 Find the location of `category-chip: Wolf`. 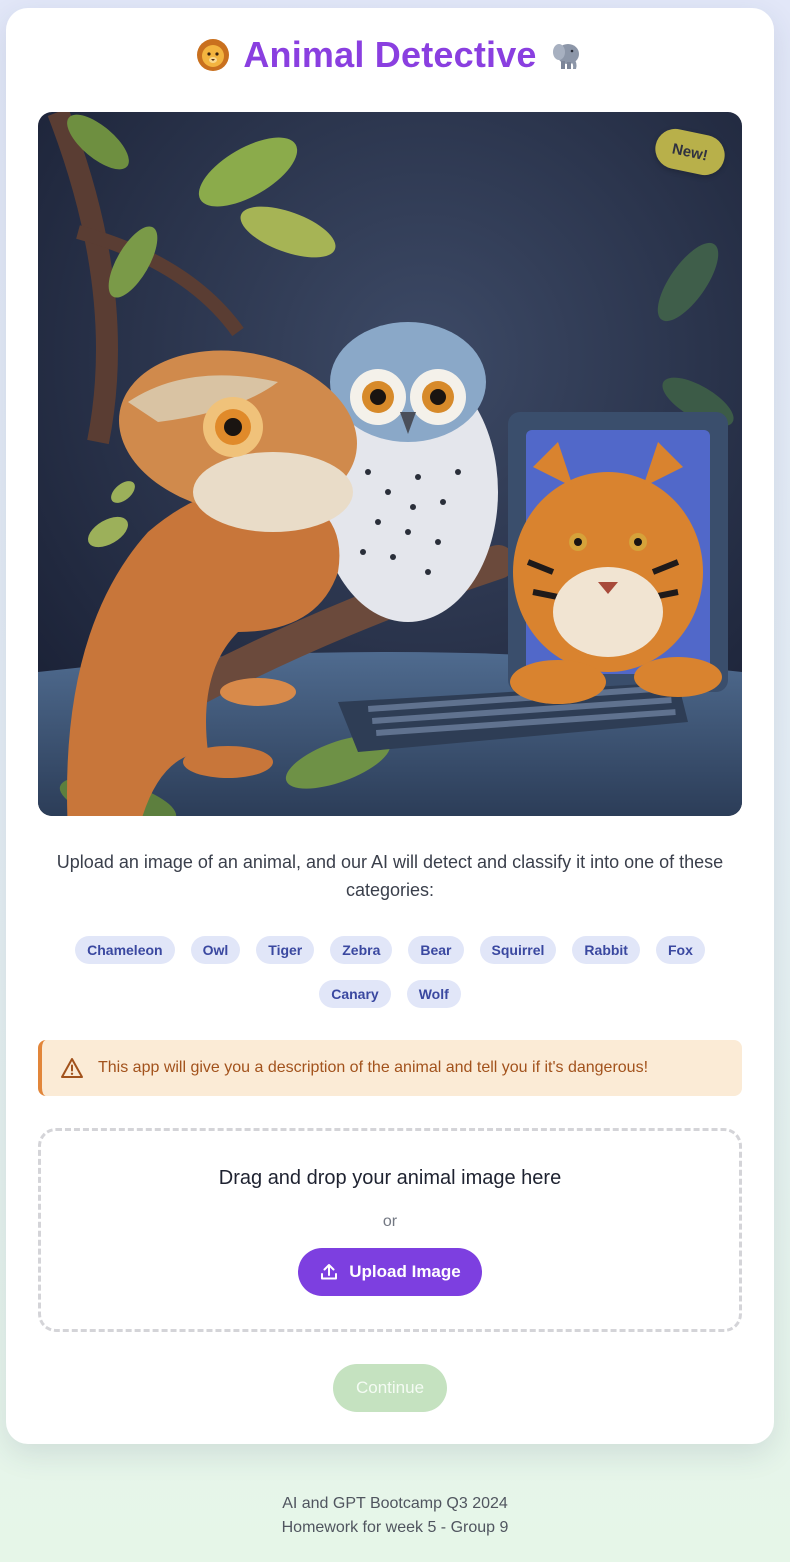

category-chip: Wolf is located at coordinates (433, 994).